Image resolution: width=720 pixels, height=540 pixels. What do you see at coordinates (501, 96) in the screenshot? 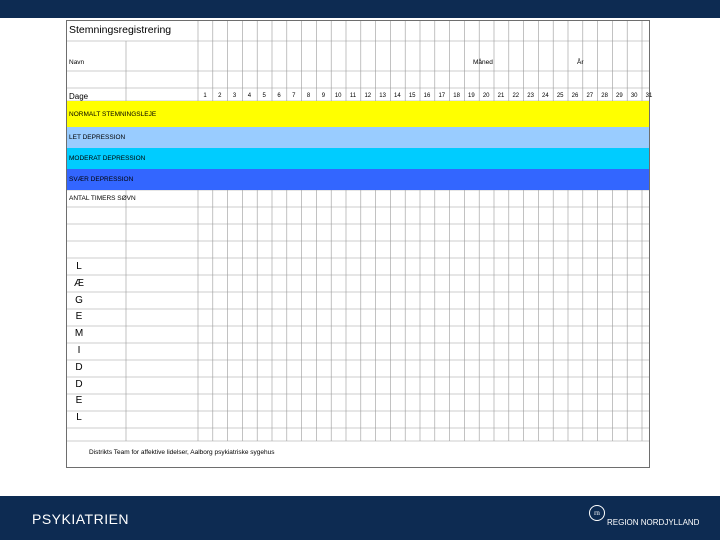
I see `day-number: 21` at bounding box center [501, 96].